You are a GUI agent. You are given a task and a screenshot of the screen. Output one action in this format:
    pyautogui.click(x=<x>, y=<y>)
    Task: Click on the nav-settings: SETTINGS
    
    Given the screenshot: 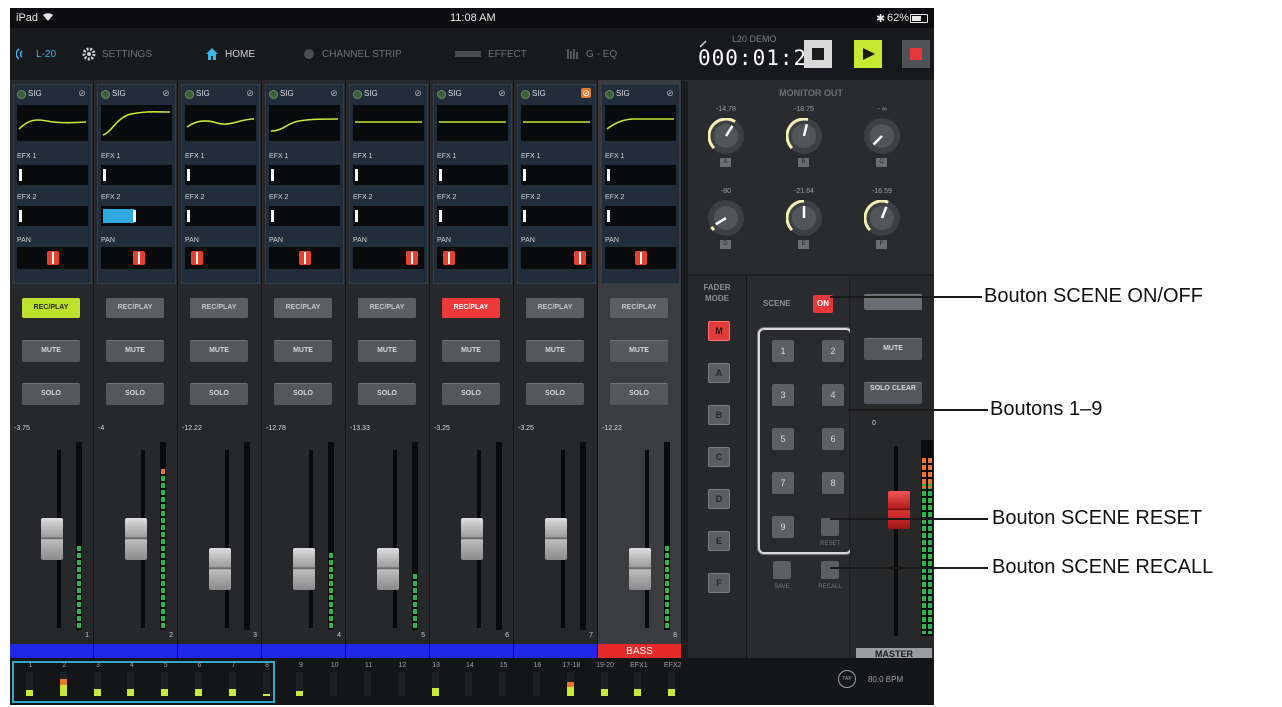 What is the action you would take?
    pyautogui.click(x=117, y=54)
    